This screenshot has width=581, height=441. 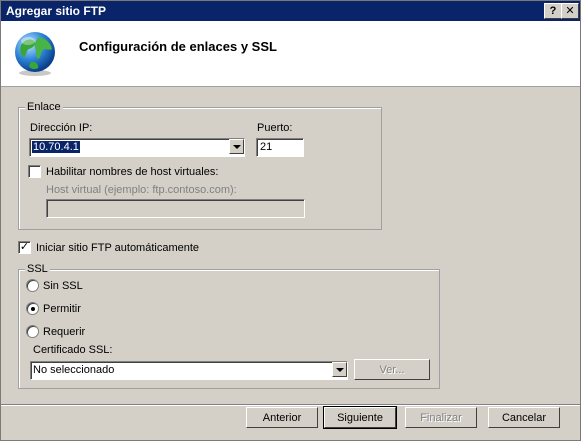 What do you see at coordinates (524, 417) in the screenshot?
I see `cancel-button: Cancelar` at bounding box center [524, 417].